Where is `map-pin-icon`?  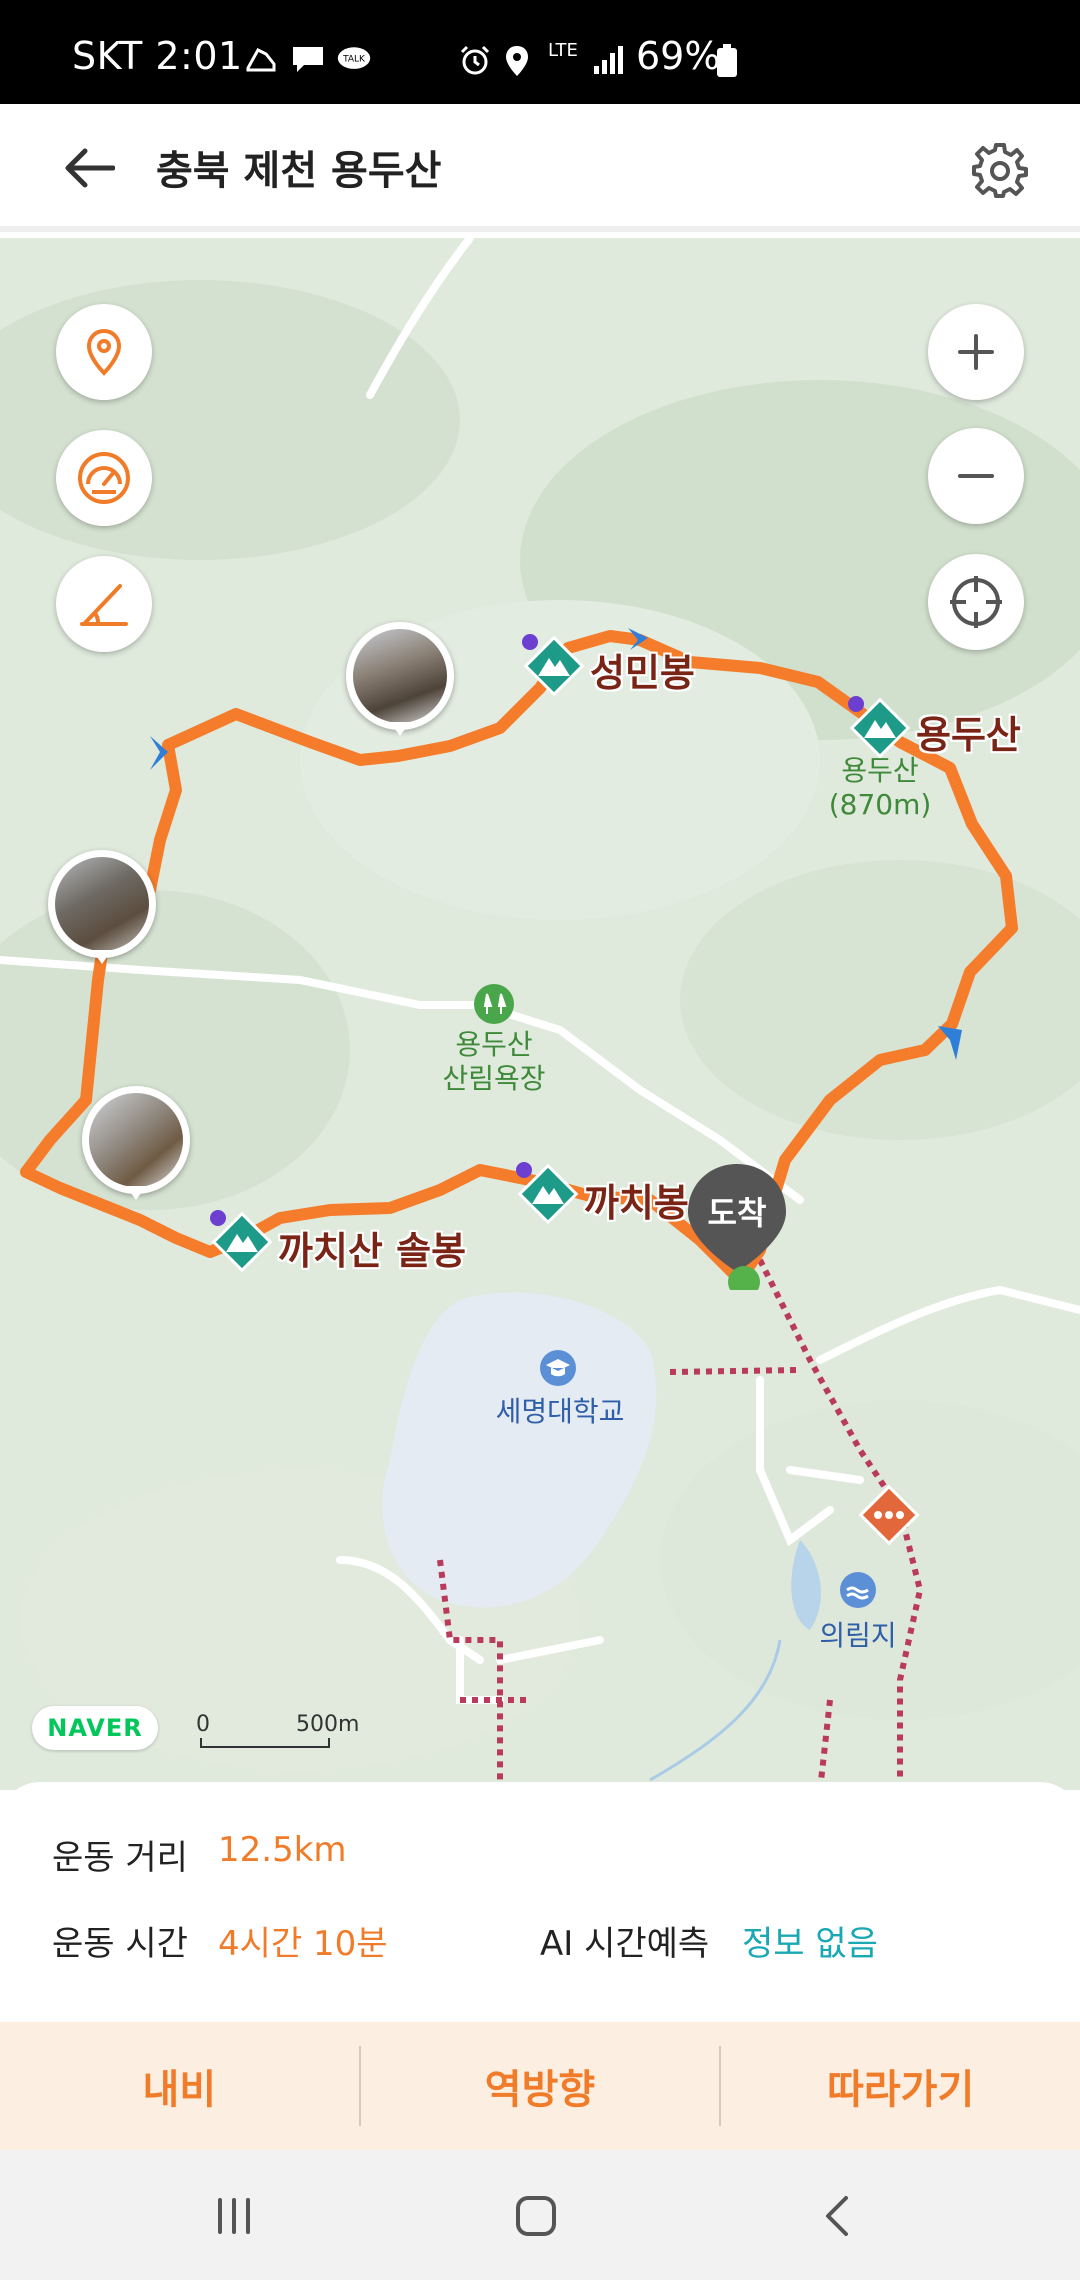
map-pin-icon is located at coordinates (104, 352).